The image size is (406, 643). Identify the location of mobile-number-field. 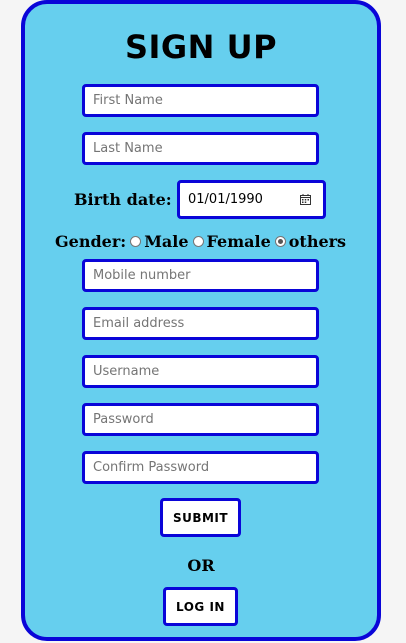
(200, 275).